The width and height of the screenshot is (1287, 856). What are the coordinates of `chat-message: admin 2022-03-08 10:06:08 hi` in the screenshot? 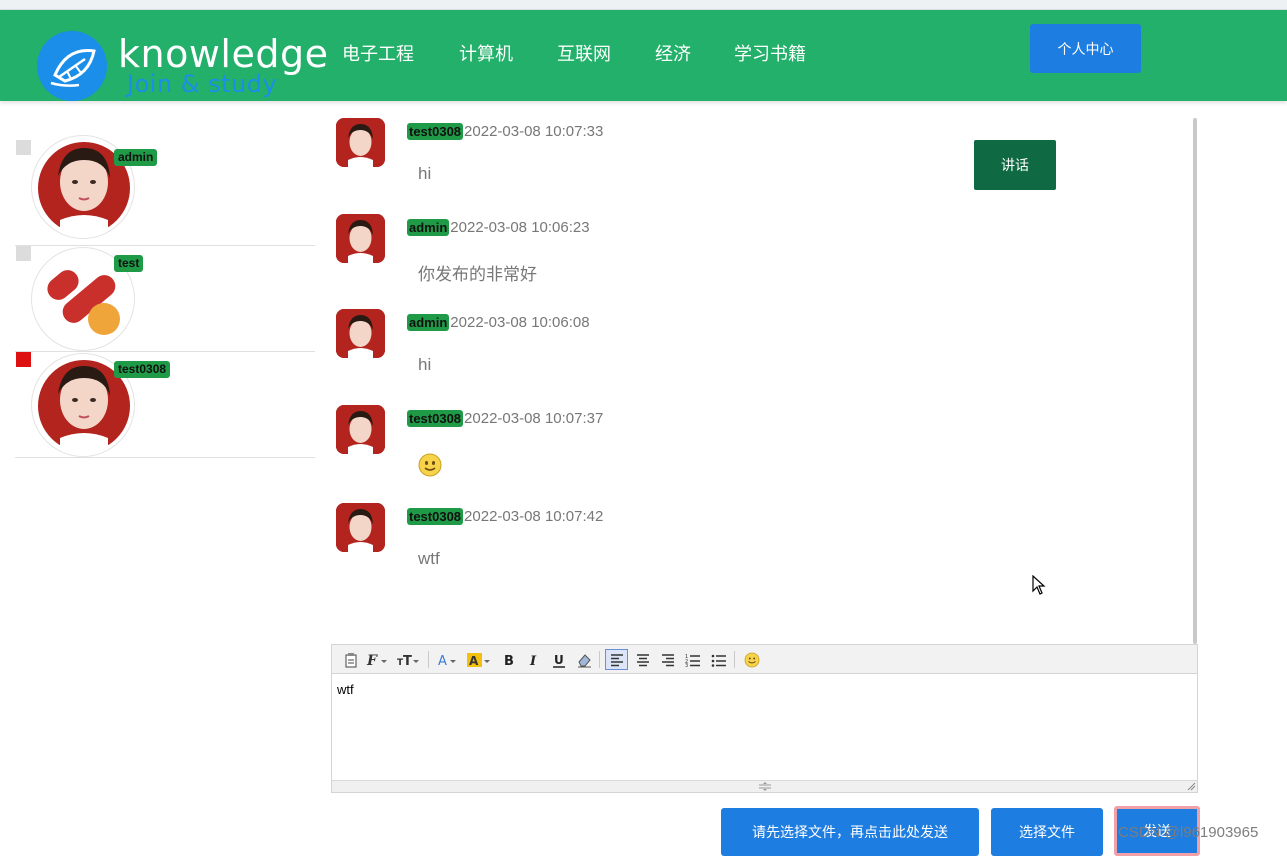 It's located at (686, 349).